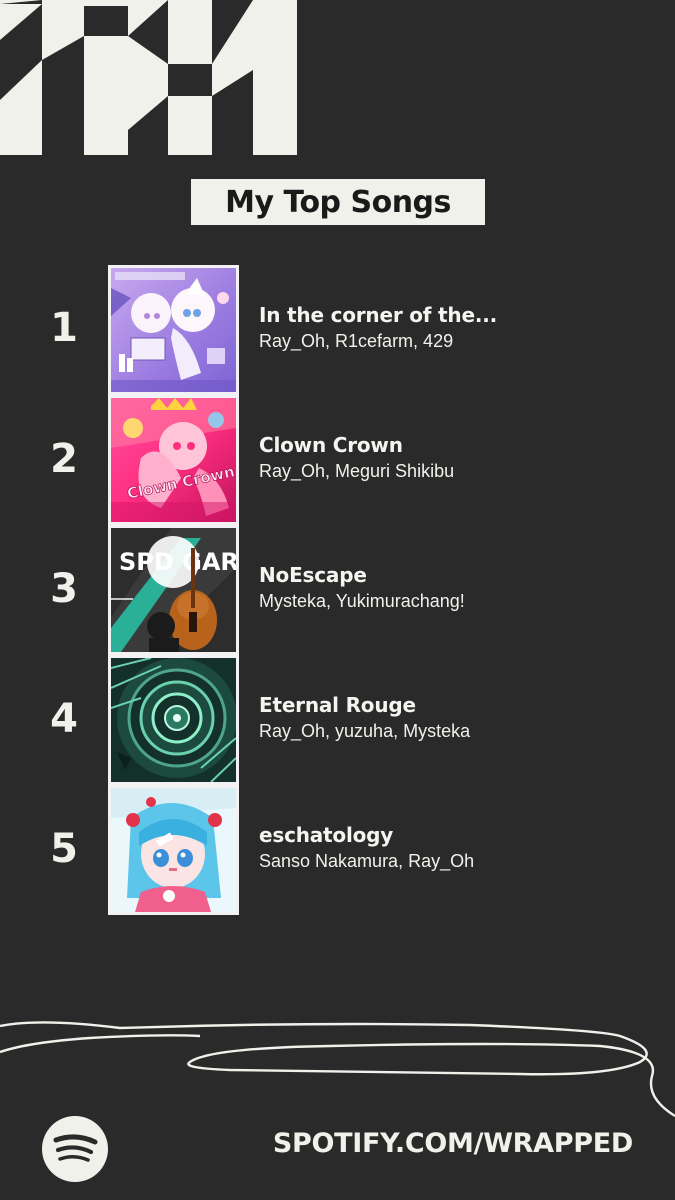 Image resolution: width=675 pixels, height=1200 pixels. Describe the element at coordinates (64, 589) in the screenshot. I see `rank-number: 3` at that location.